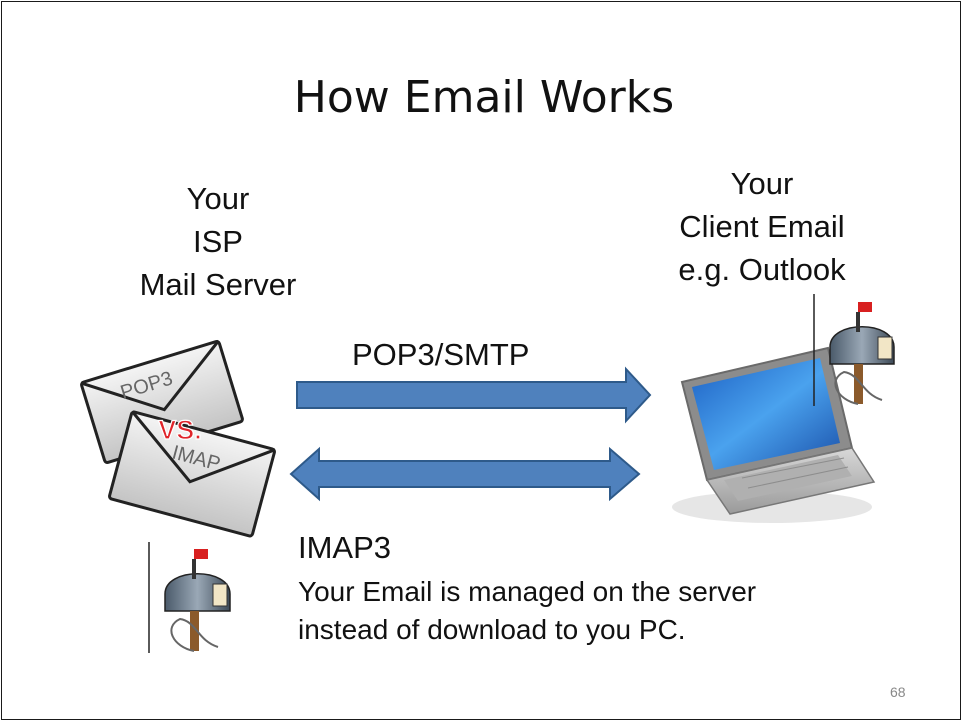 This screenshot has width=964, height=723. What do you see at coordinates (898, 692) in the screenshot?
I see `page-number: 68` at bounding box center [898, 692].